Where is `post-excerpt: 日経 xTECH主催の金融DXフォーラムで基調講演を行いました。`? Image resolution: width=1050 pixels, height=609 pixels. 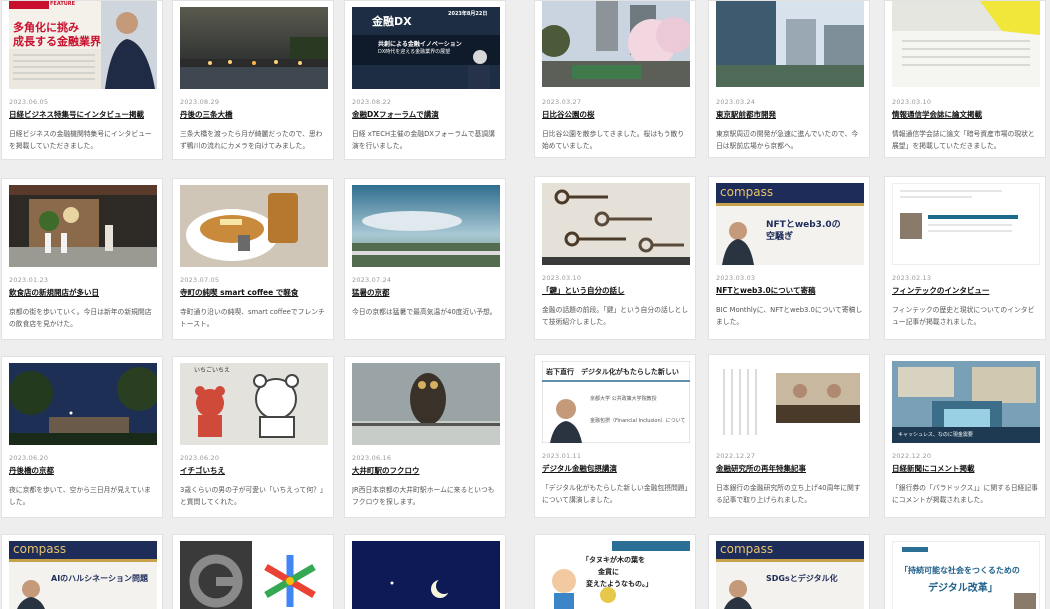
post-excerpt: 日経 xTECH主催の金融DXフォーラムで基調講演を行いました。 is located at coordinates (423, 140).